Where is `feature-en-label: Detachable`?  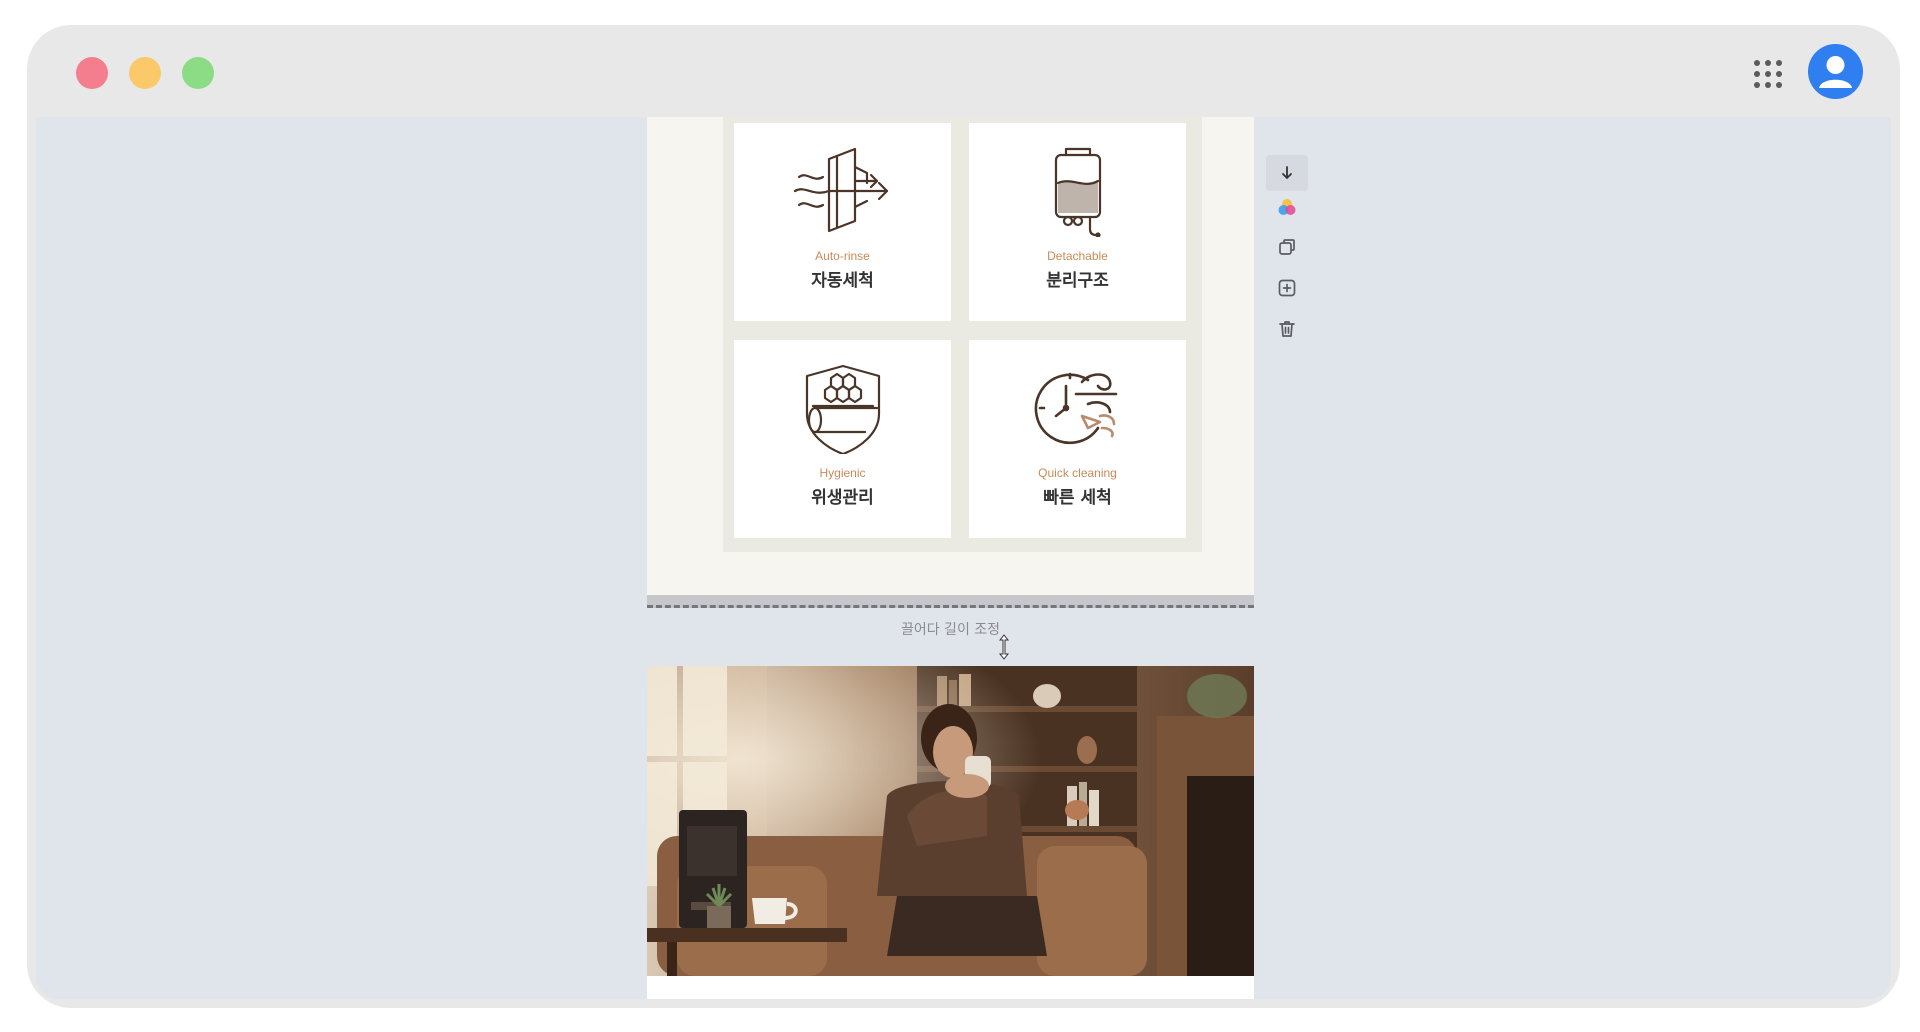 feature-en-label: Detachable is located at coordinates (1077, 256).